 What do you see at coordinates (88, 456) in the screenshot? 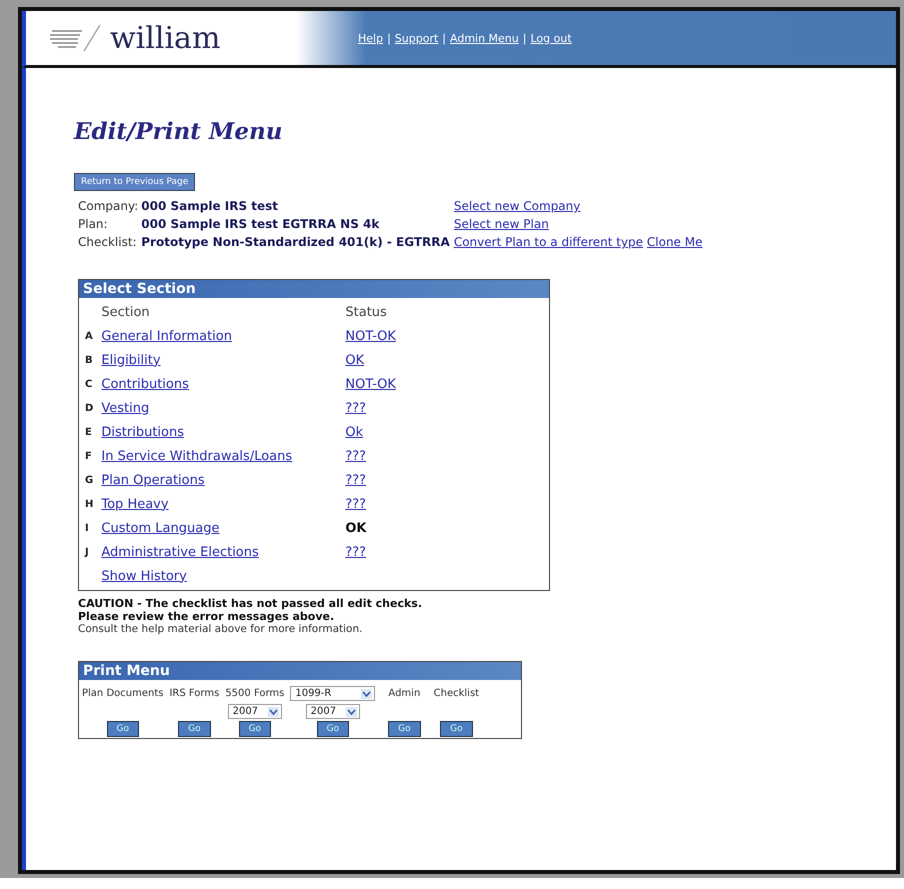
I see `section-letter: F` at bounding box center [88, 456].